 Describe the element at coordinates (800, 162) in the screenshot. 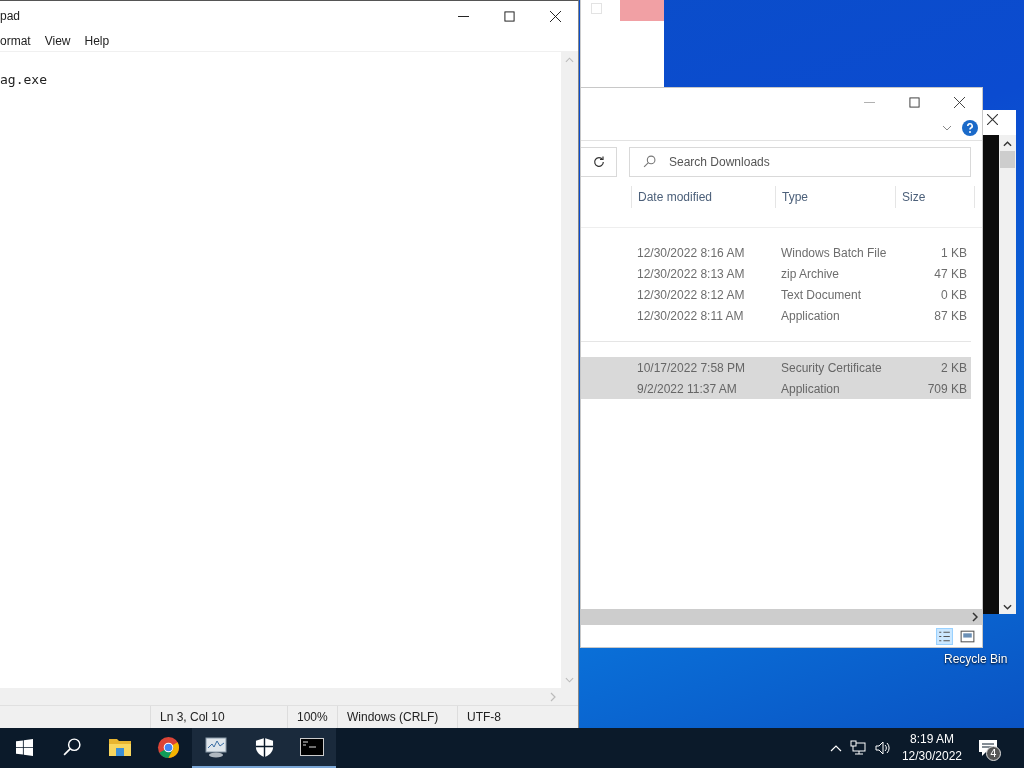

I see `search-field: Search Downloads` at that location.